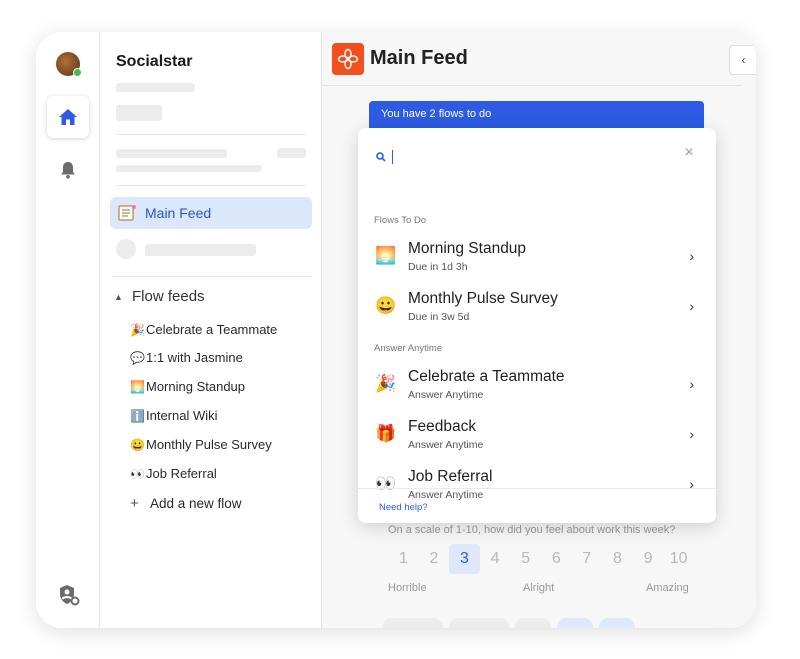  Describe the element at coordinates (439, 317) in the screenshot. I see `flow-due: Due in 3w 5d` at that location.